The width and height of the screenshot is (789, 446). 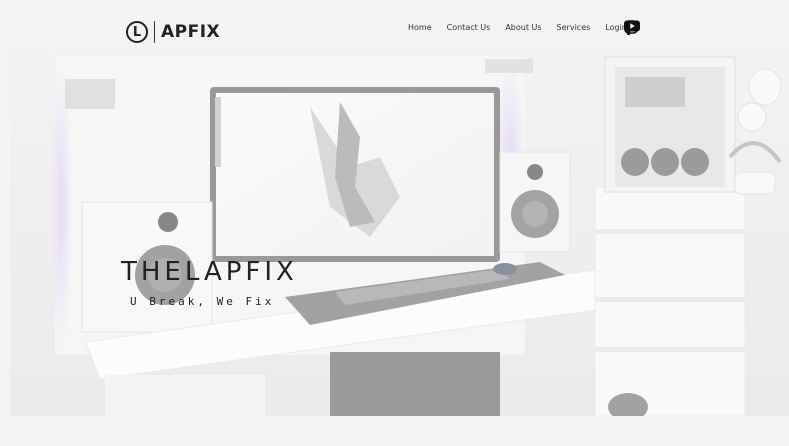 I want to click on logo-divider, so click(x=154, y=32).